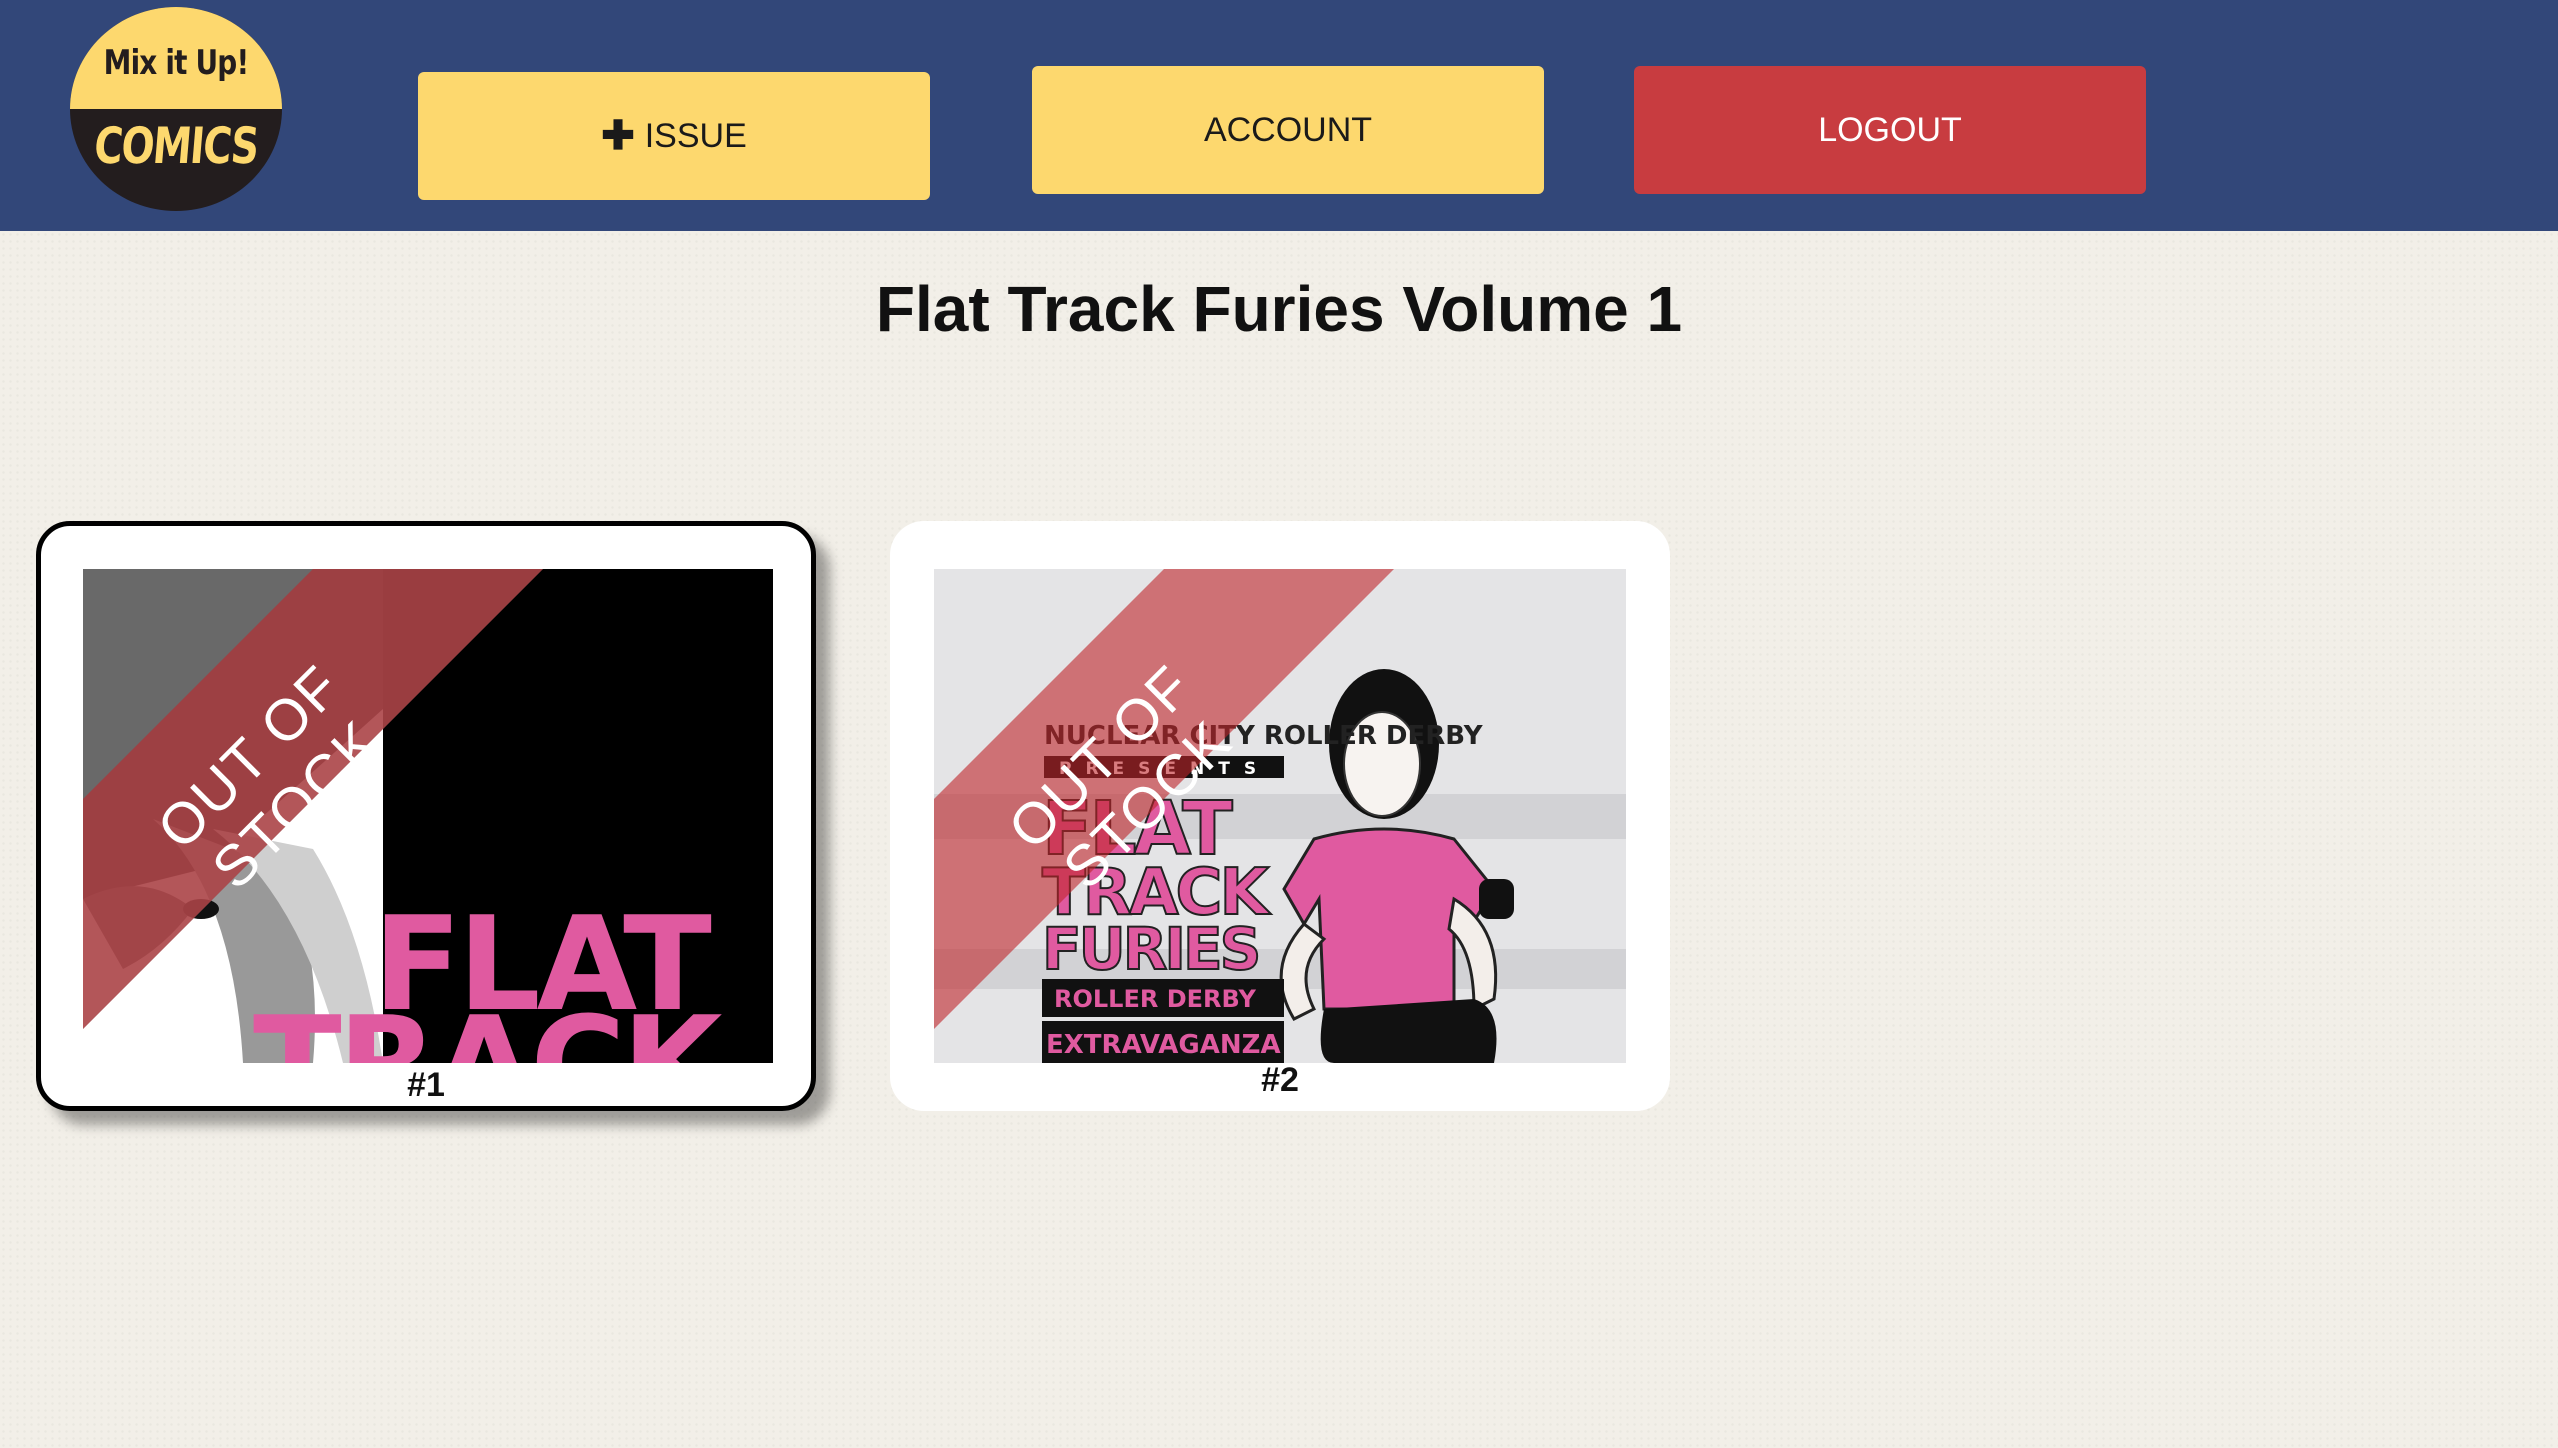 The width and height of the screenshot is (2558, 1448). I want to click on page-title: Flat Track Furies Volume 1, so click(1279, 309).